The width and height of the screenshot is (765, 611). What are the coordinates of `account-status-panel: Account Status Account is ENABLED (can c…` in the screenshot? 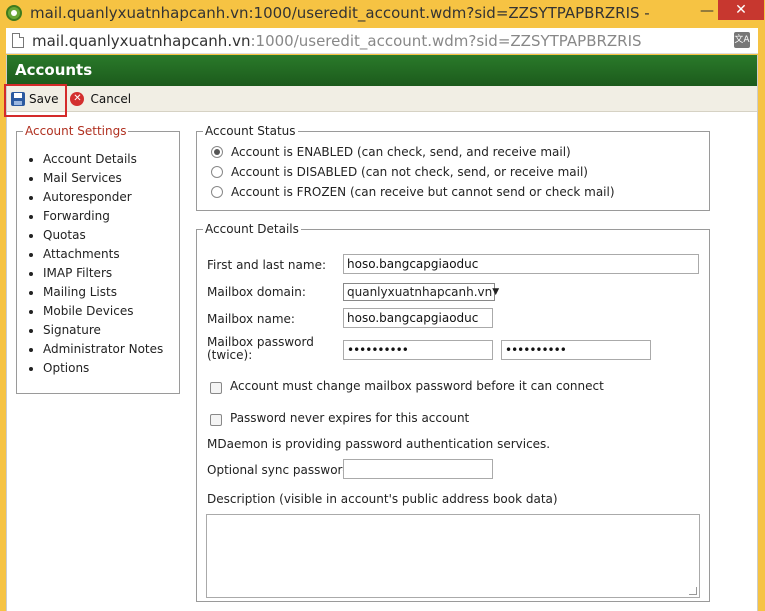 It's located at (453, 167).